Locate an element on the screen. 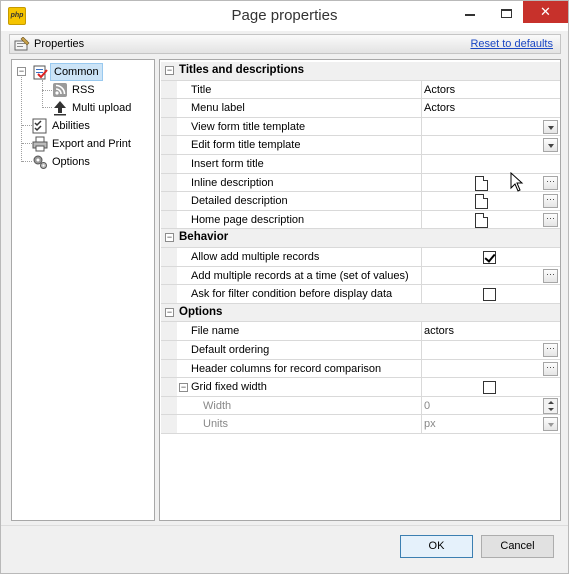  minimize-icon is located at coordinates (470, 15).